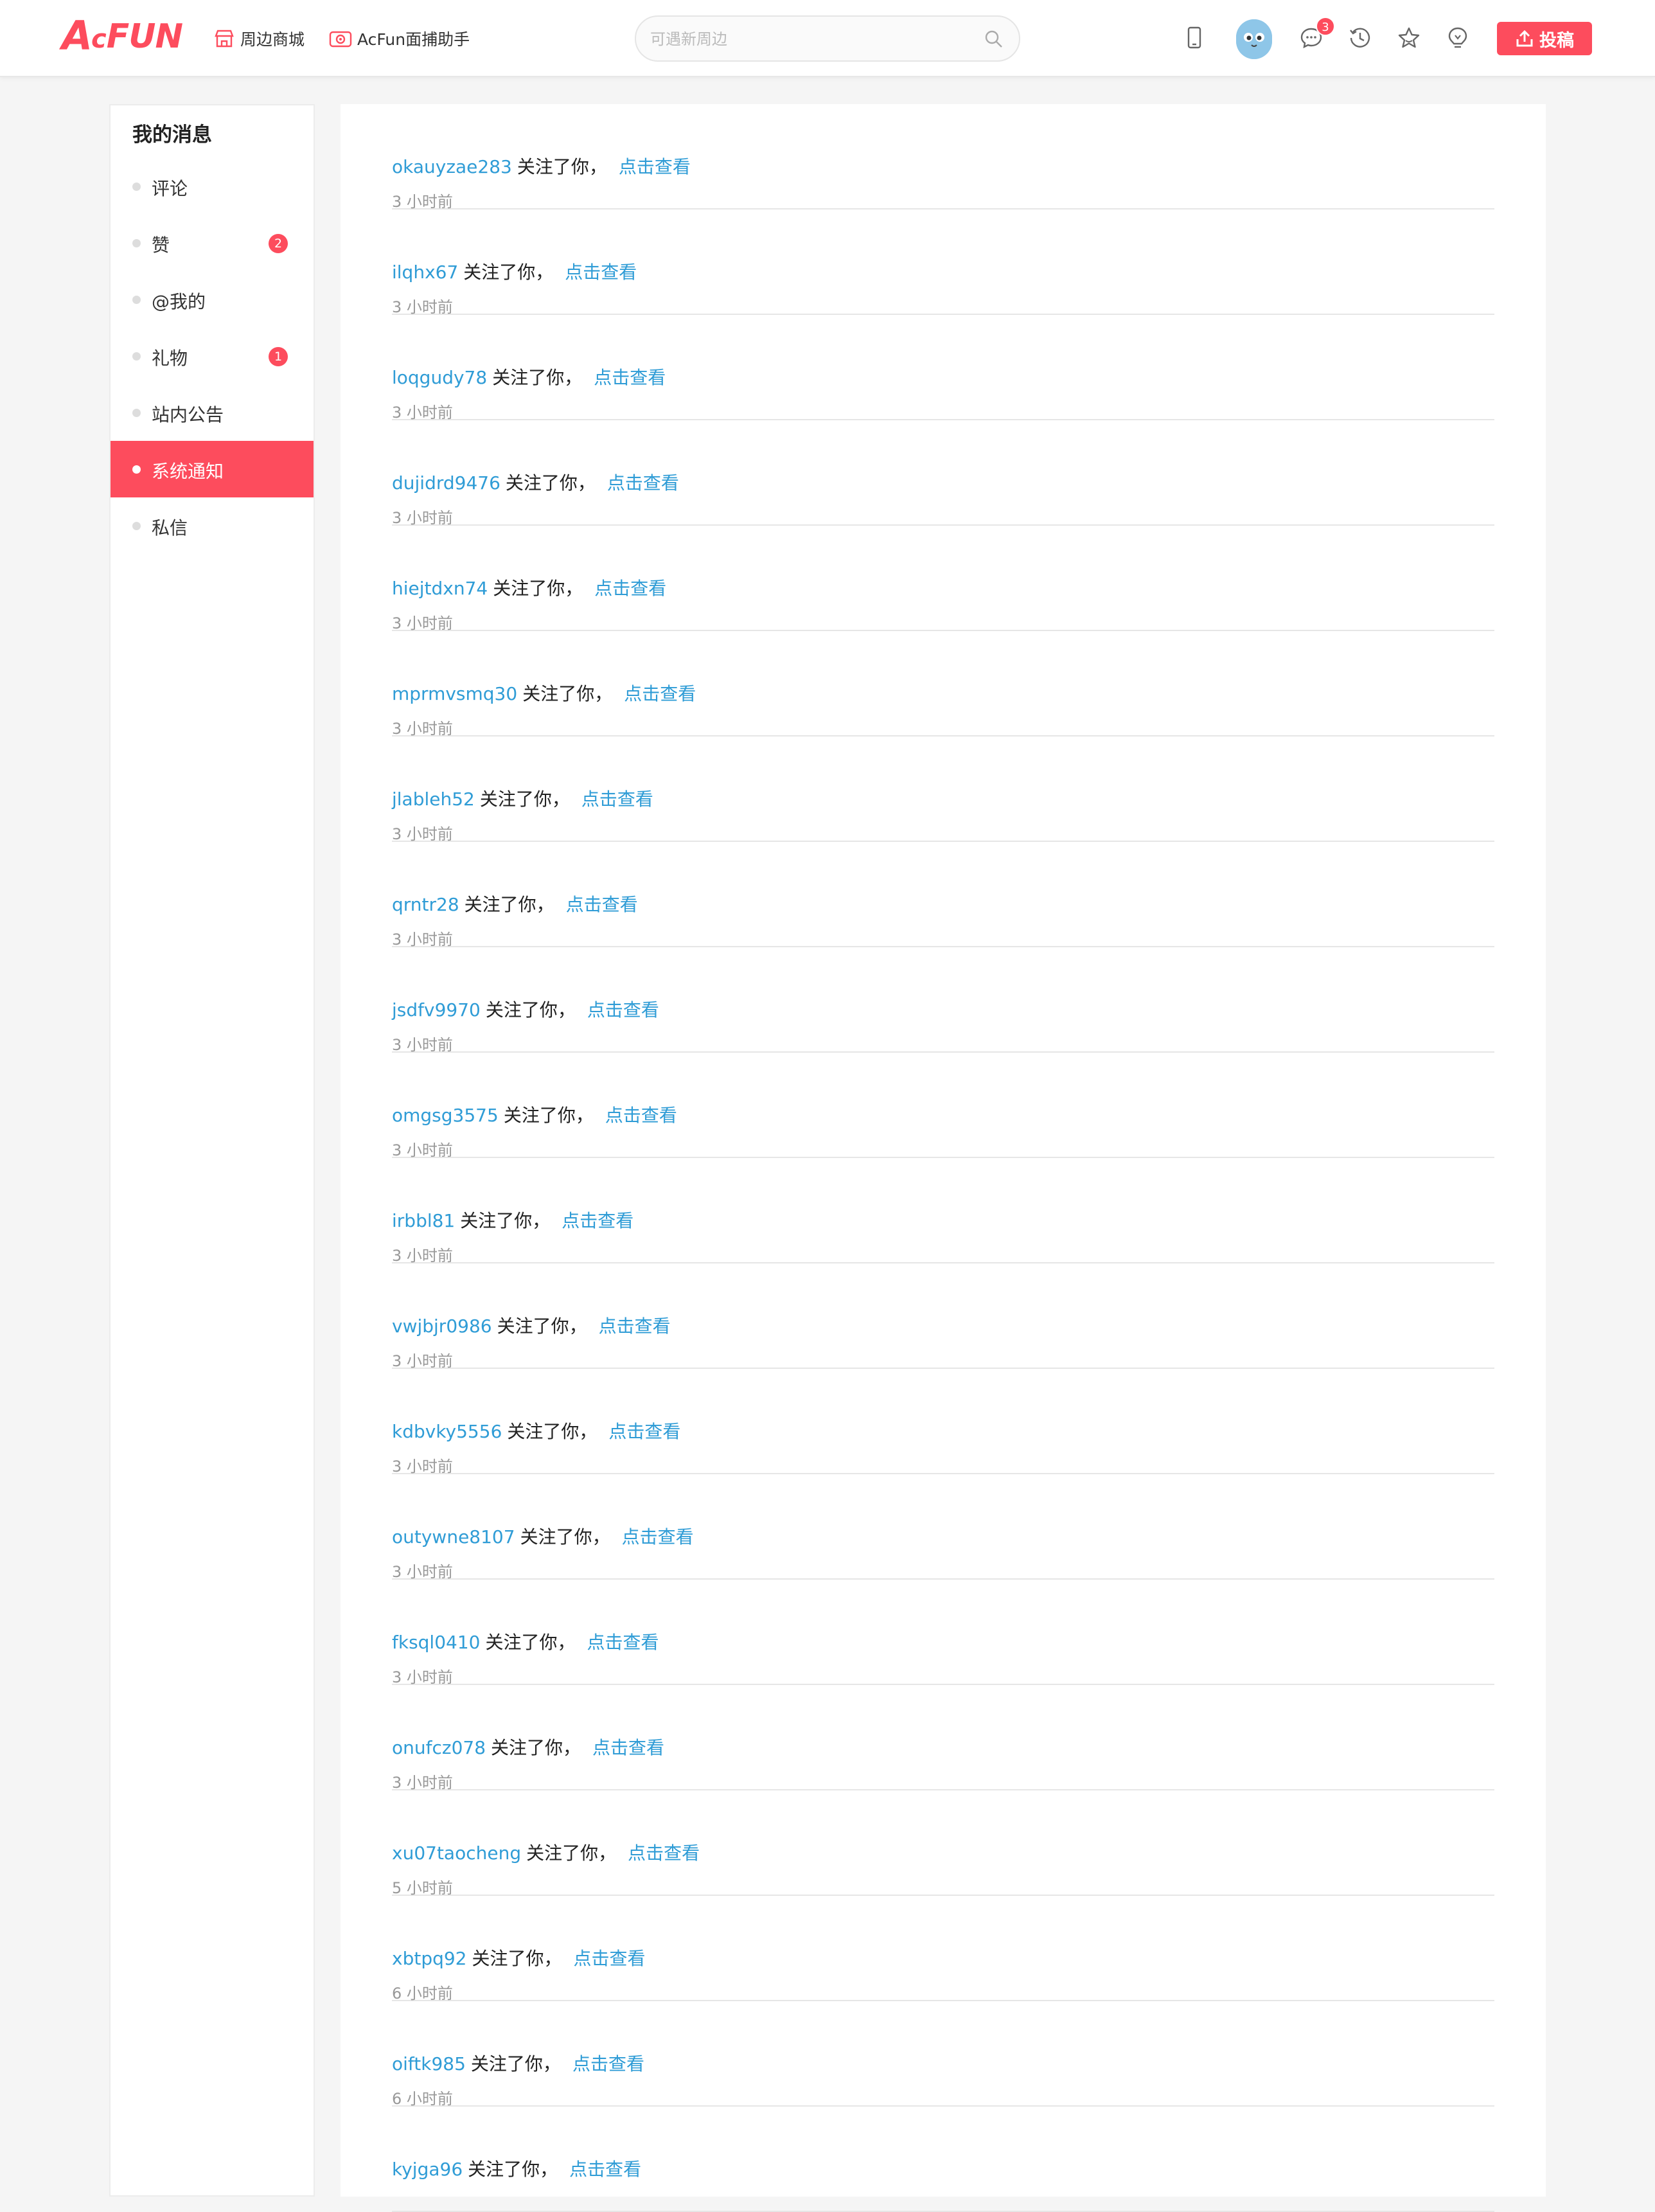 The height and width of the screenshot is (2212, 1655). Describe the element at coordinates (943, 473) in the screenshot. I see `list-item: dujidrd9476 关注了你， 点击查看 3 小时前` at that location.